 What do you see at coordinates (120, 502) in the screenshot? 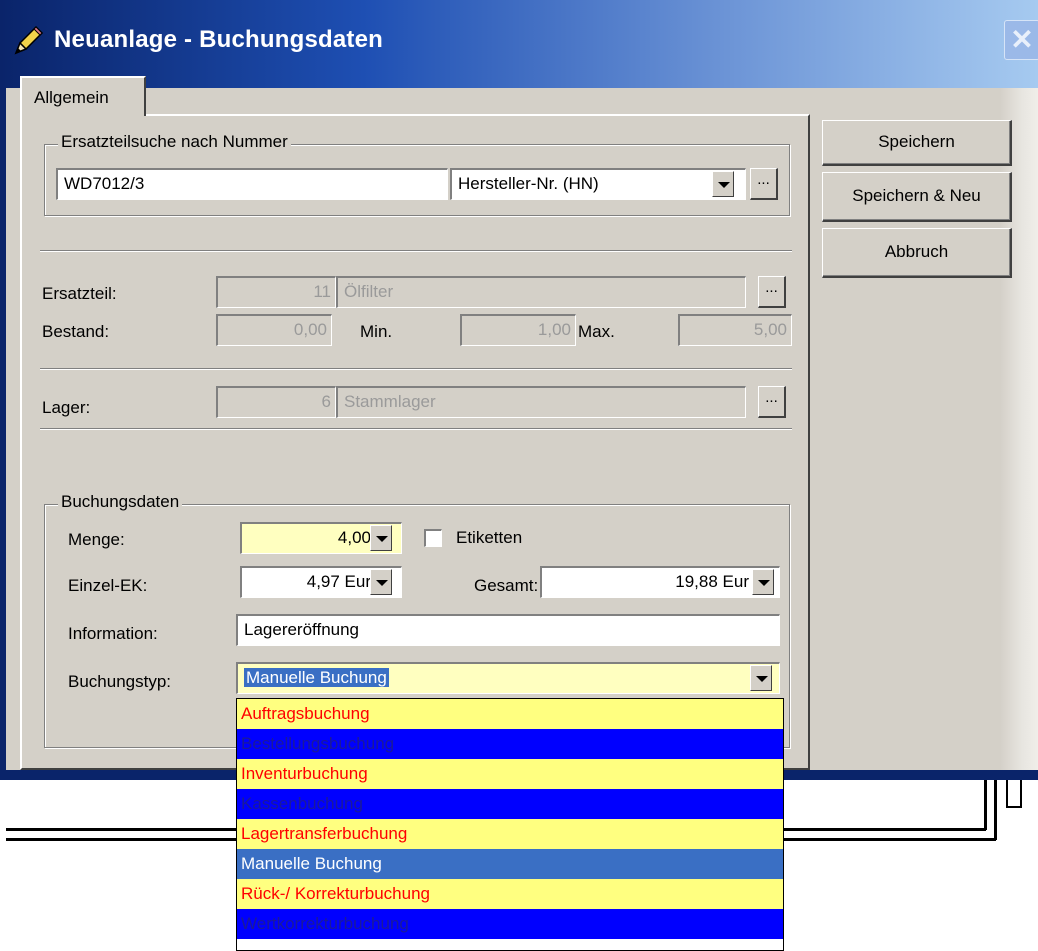
I see `buchungsdaten-legend: Buchungsdaten` at bounding box center [120, 502].